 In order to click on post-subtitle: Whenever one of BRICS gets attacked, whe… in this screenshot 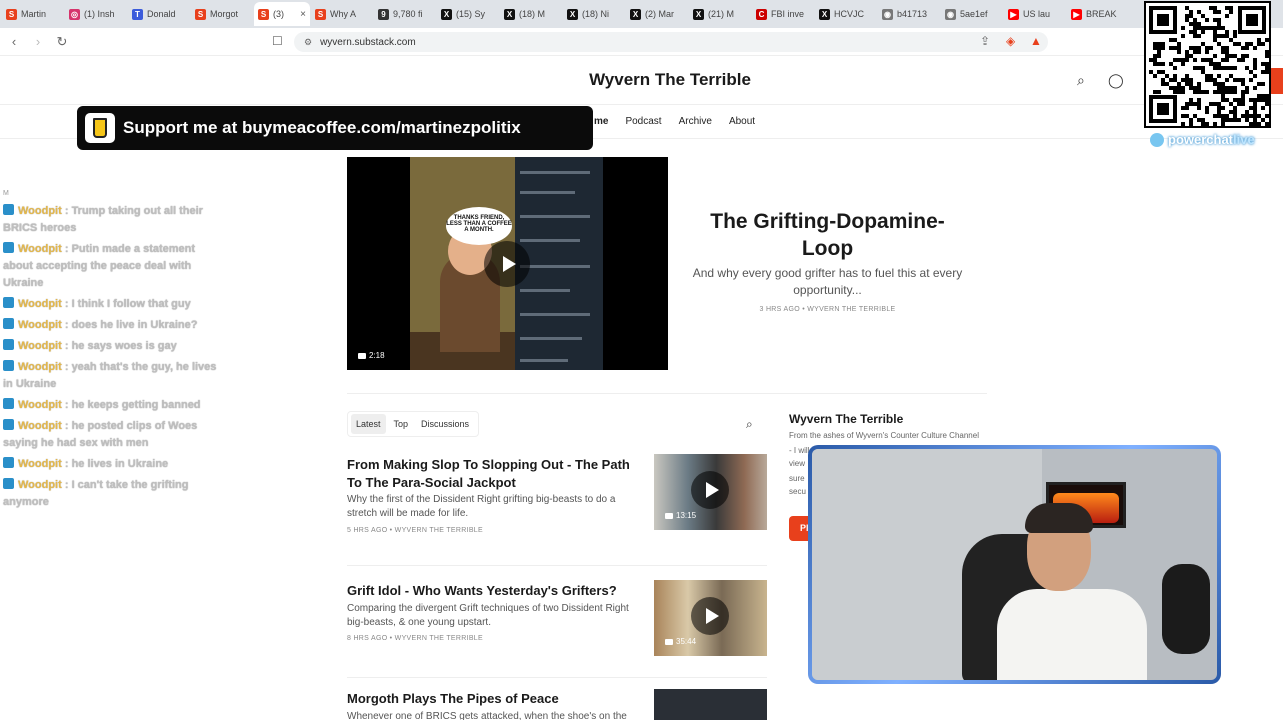, I will do `click(487, 715)`.